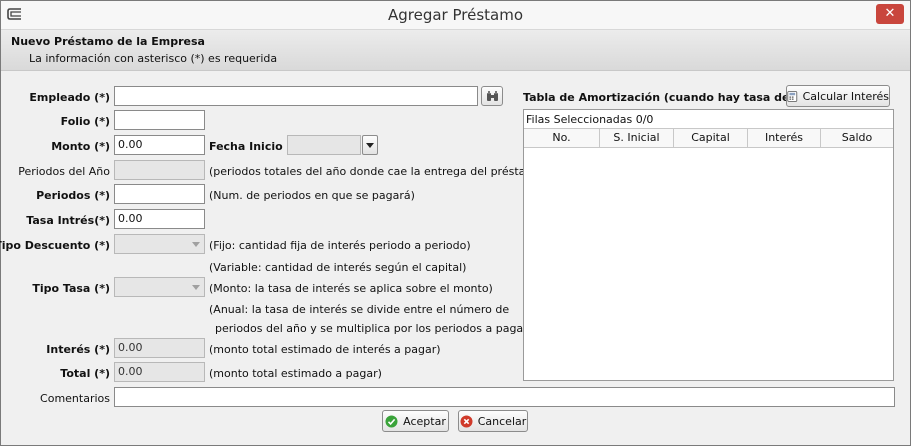 This screenshot has height=446, width=911. What do you see at coordinates (73, 195) in the screenshot?
I see `periodos-label: Periodos (*)` at bounding box center [73, 195].